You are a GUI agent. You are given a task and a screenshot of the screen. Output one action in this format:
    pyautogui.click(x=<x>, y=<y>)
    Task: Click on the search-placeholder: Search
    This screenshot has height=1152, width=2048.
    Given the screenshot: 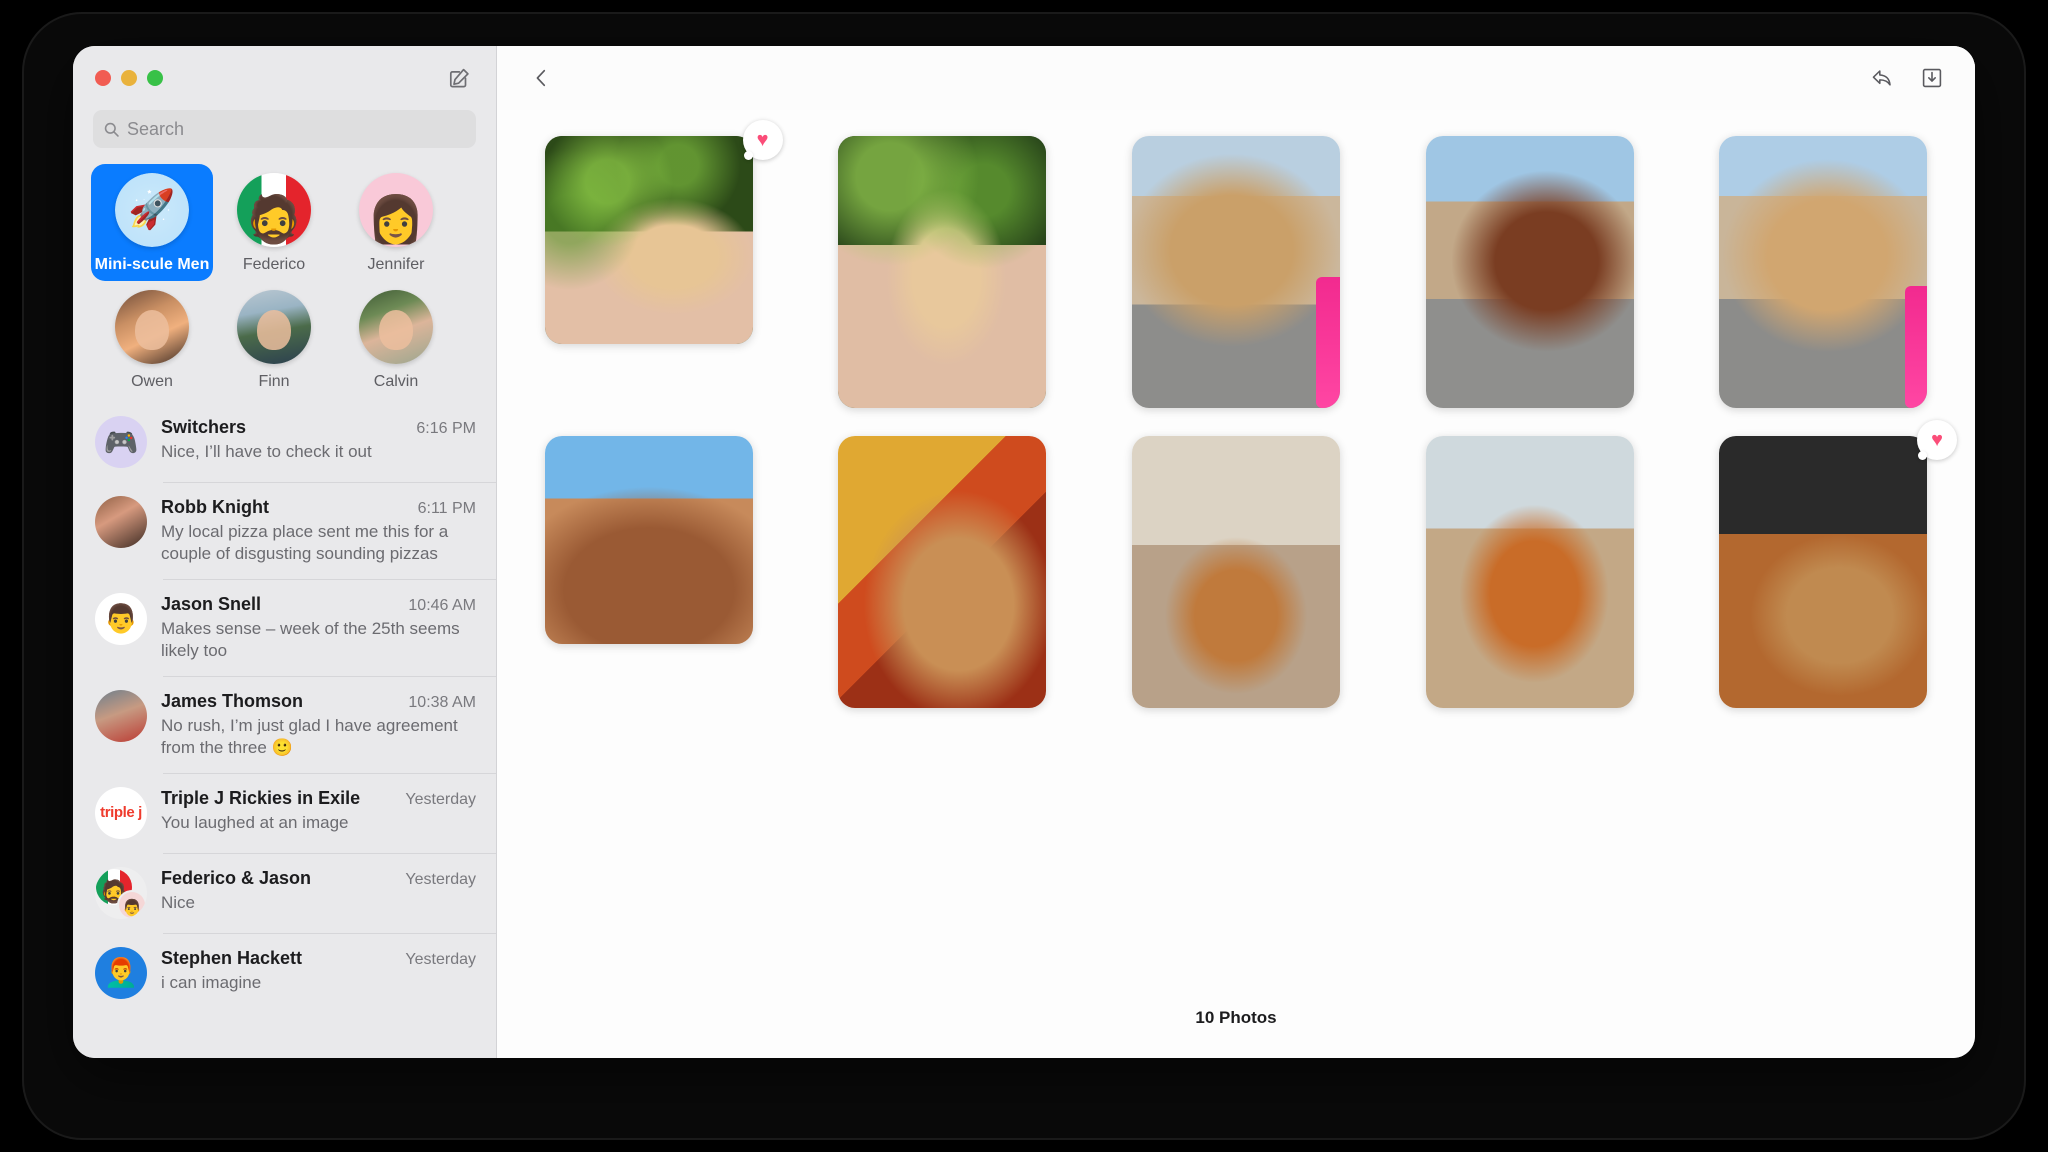 What is the action you would take?
    pyautogui.click(x=156, y=128)
    